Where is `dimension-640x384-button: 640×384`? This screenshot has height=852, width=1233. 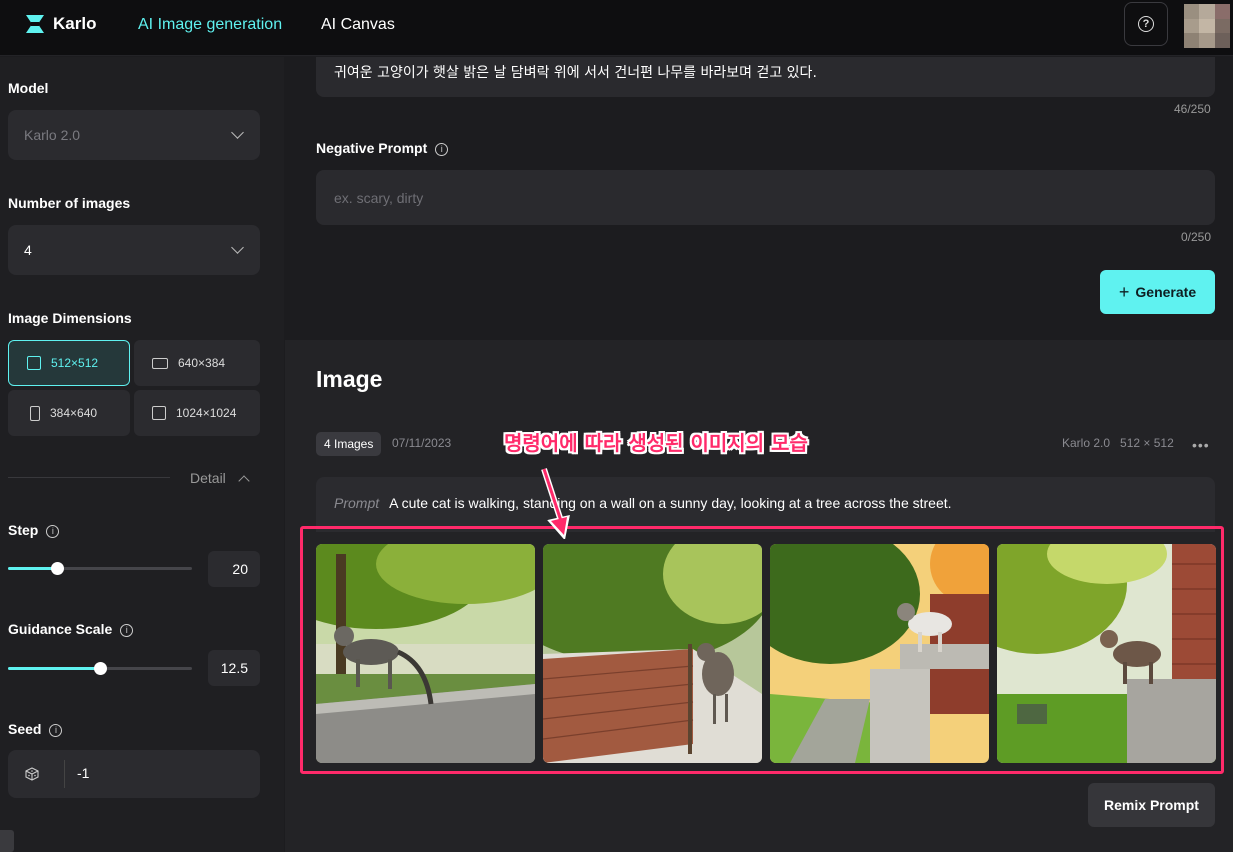 dimension-640x384-button: 640×384 is located at coordinates (197, 363).